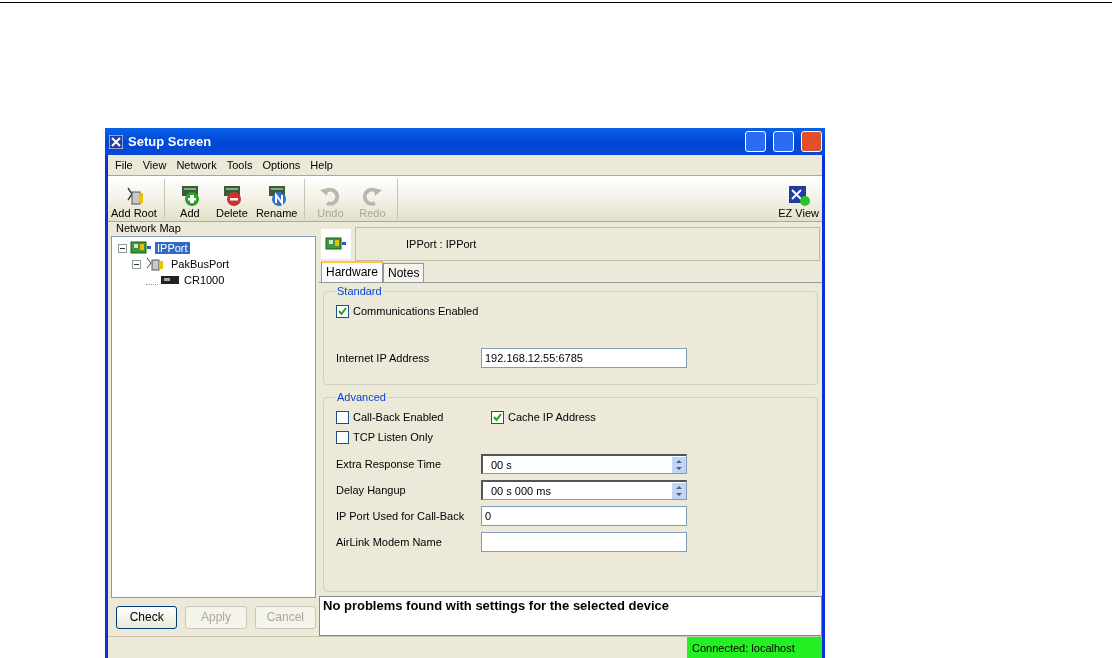 The width and height of the screenshot is (1112, 658). Describe the element at coordinates (754, 647) in the screenshot. I see `connection-status: Connected: localhost` at that location.